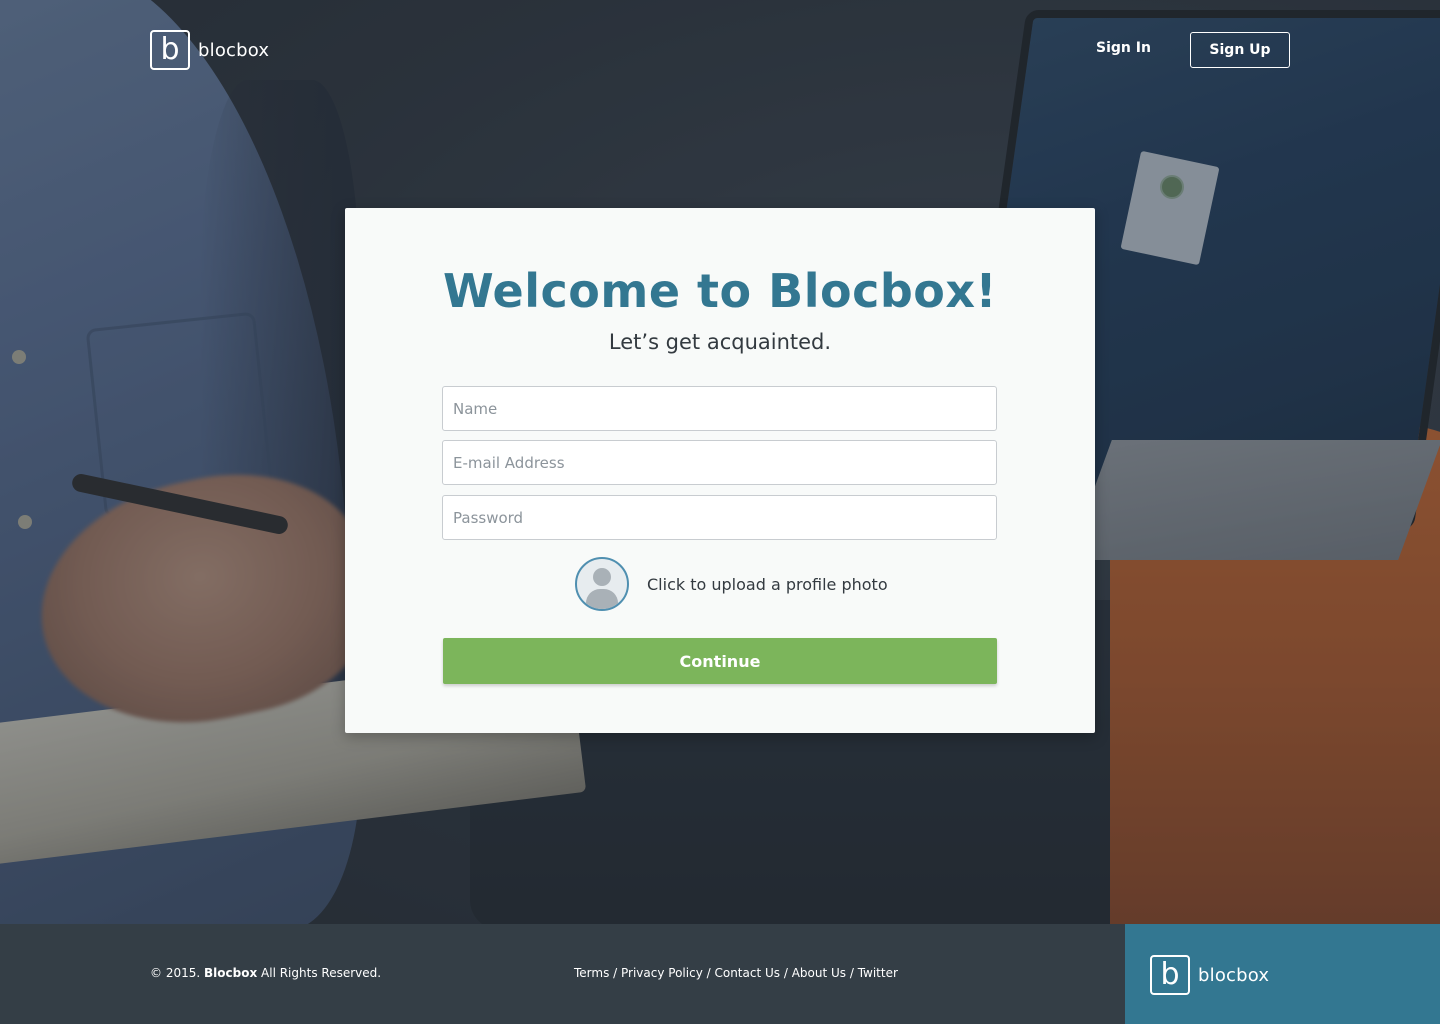  I want to click on password-input, so click(719, 517).